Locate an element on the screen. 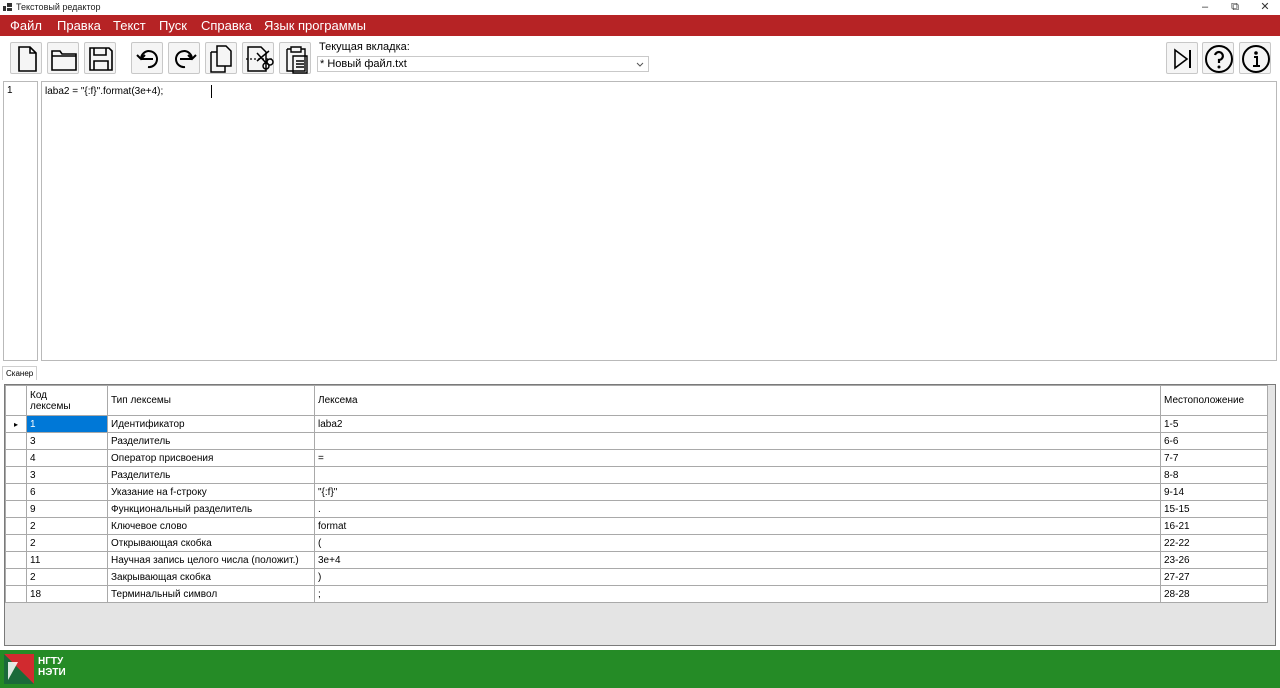  column-header-lexeme: Лексема is located at coordinates (737, 400).